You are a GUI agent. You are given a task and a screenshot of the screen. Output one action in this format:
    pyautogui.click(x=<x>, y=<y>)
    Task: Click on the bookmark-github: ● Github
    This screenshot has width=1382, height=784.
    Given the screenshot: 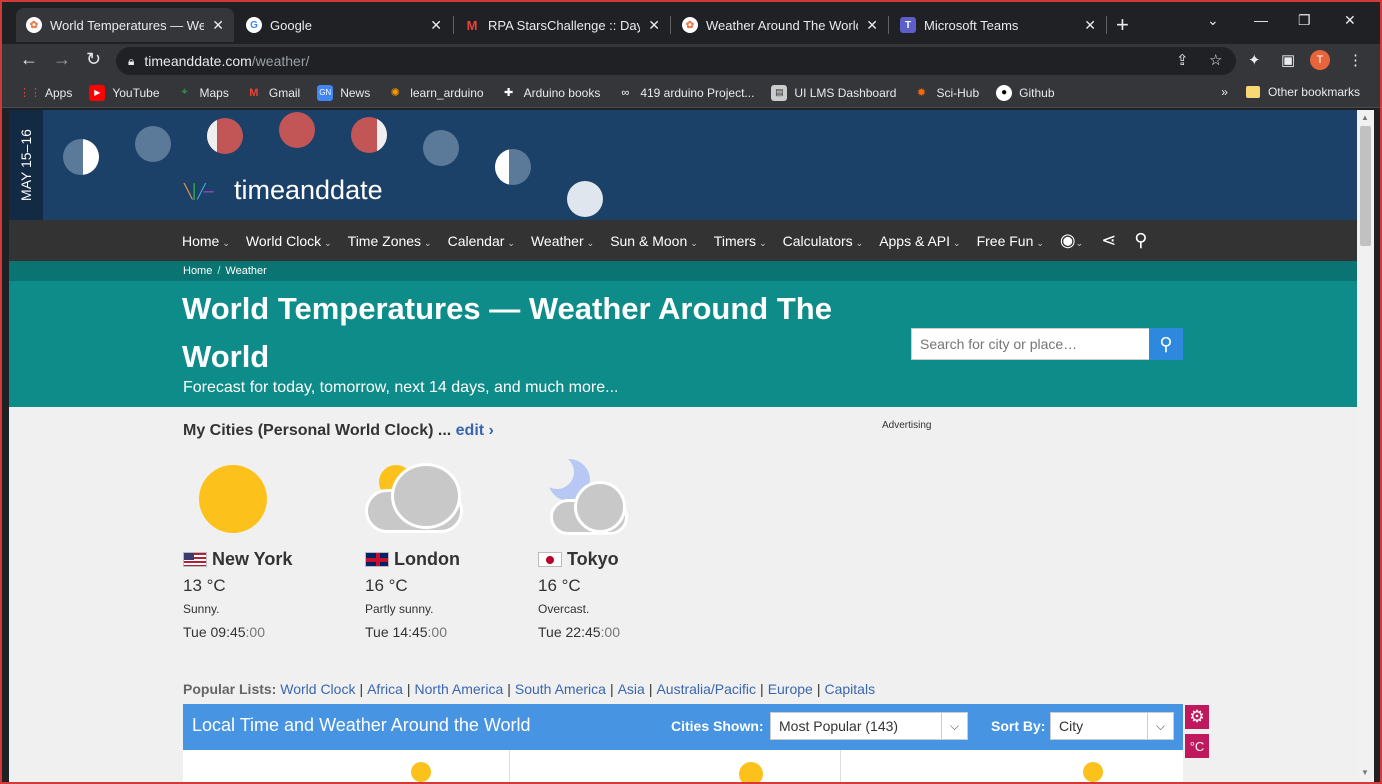 What is the action you would take?
    pyautogui.click(x=1025, y=92)
    